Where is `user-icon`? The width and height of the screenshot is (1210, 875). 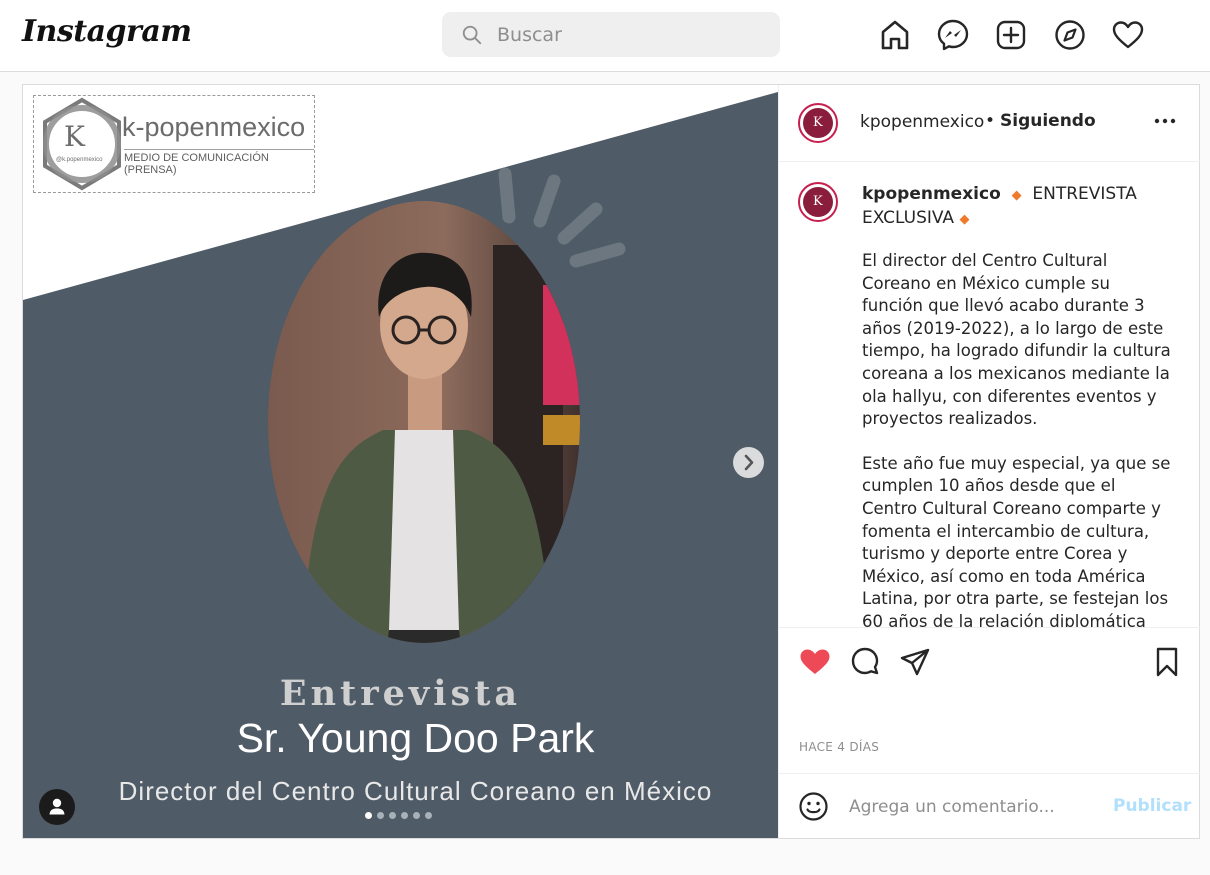
user-icon is located at coordinates (57, 806).